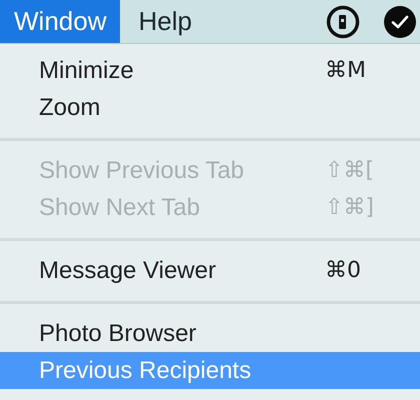  Describe the element at coordinates (346, 71) in the screenshot. I see `shortcut-label: ⌘M` at that location.